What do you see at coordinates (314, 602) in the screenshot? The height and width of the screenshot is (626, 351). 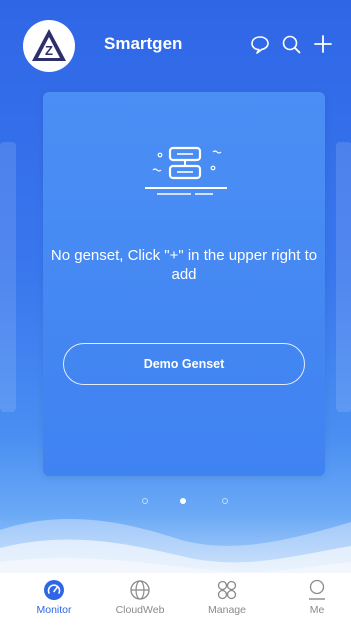 I see `tab-me: Me` at bounding box center [314, 602].